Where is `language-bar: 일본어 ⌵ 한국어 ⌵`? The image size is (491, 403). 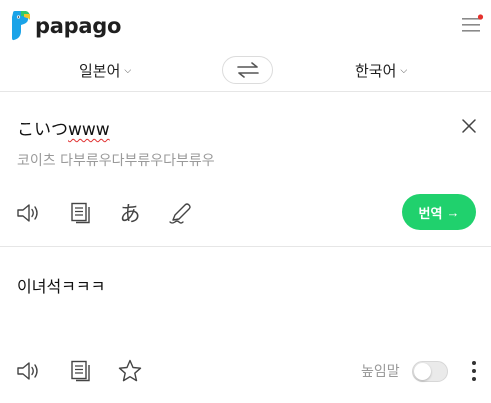 language-bar: 일본어 ⌵ 한국어 ⌵ is located at coordinates (245, 72).